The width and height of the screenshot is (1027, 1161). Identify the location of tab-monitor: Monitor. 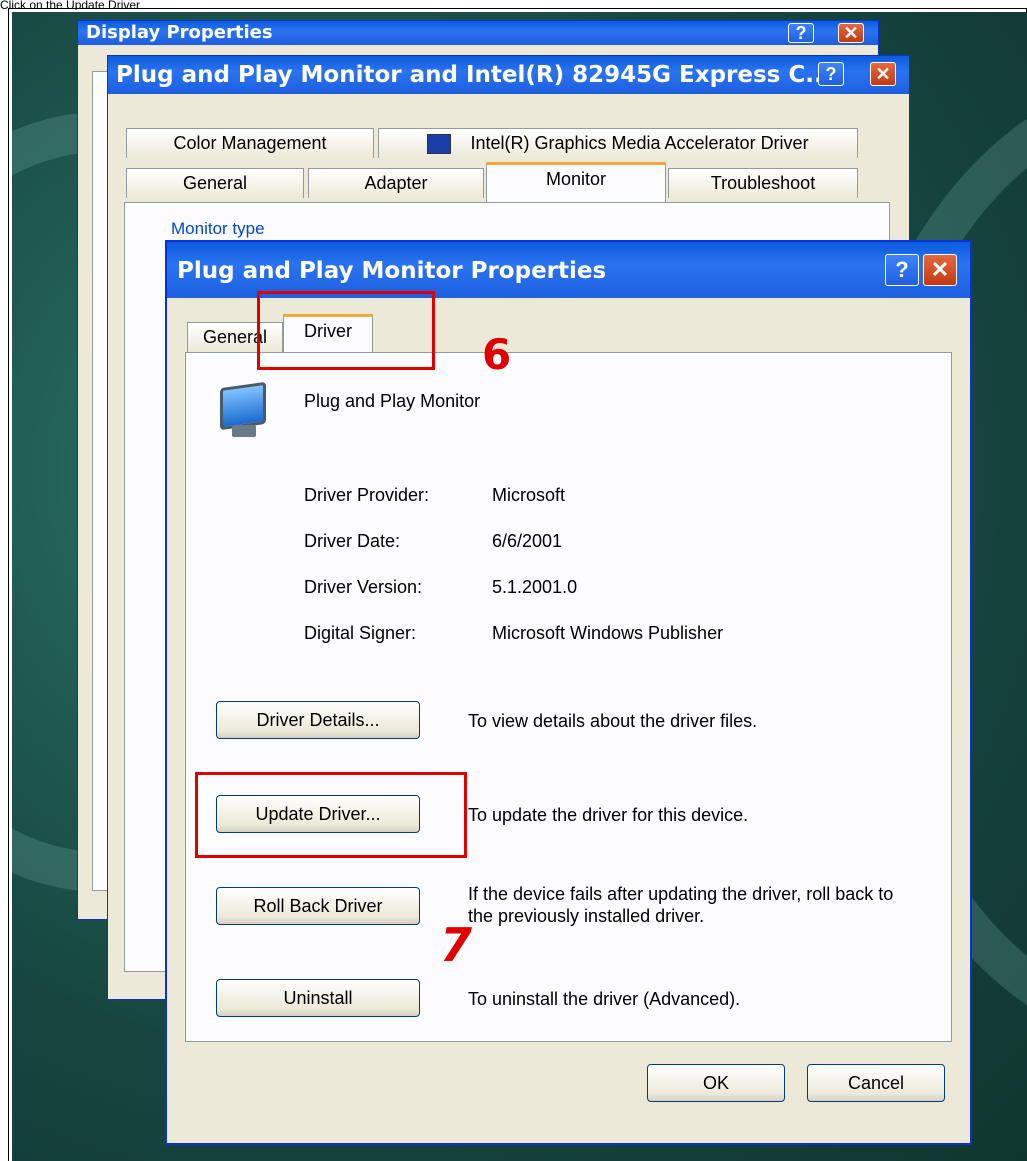
(576, 182).